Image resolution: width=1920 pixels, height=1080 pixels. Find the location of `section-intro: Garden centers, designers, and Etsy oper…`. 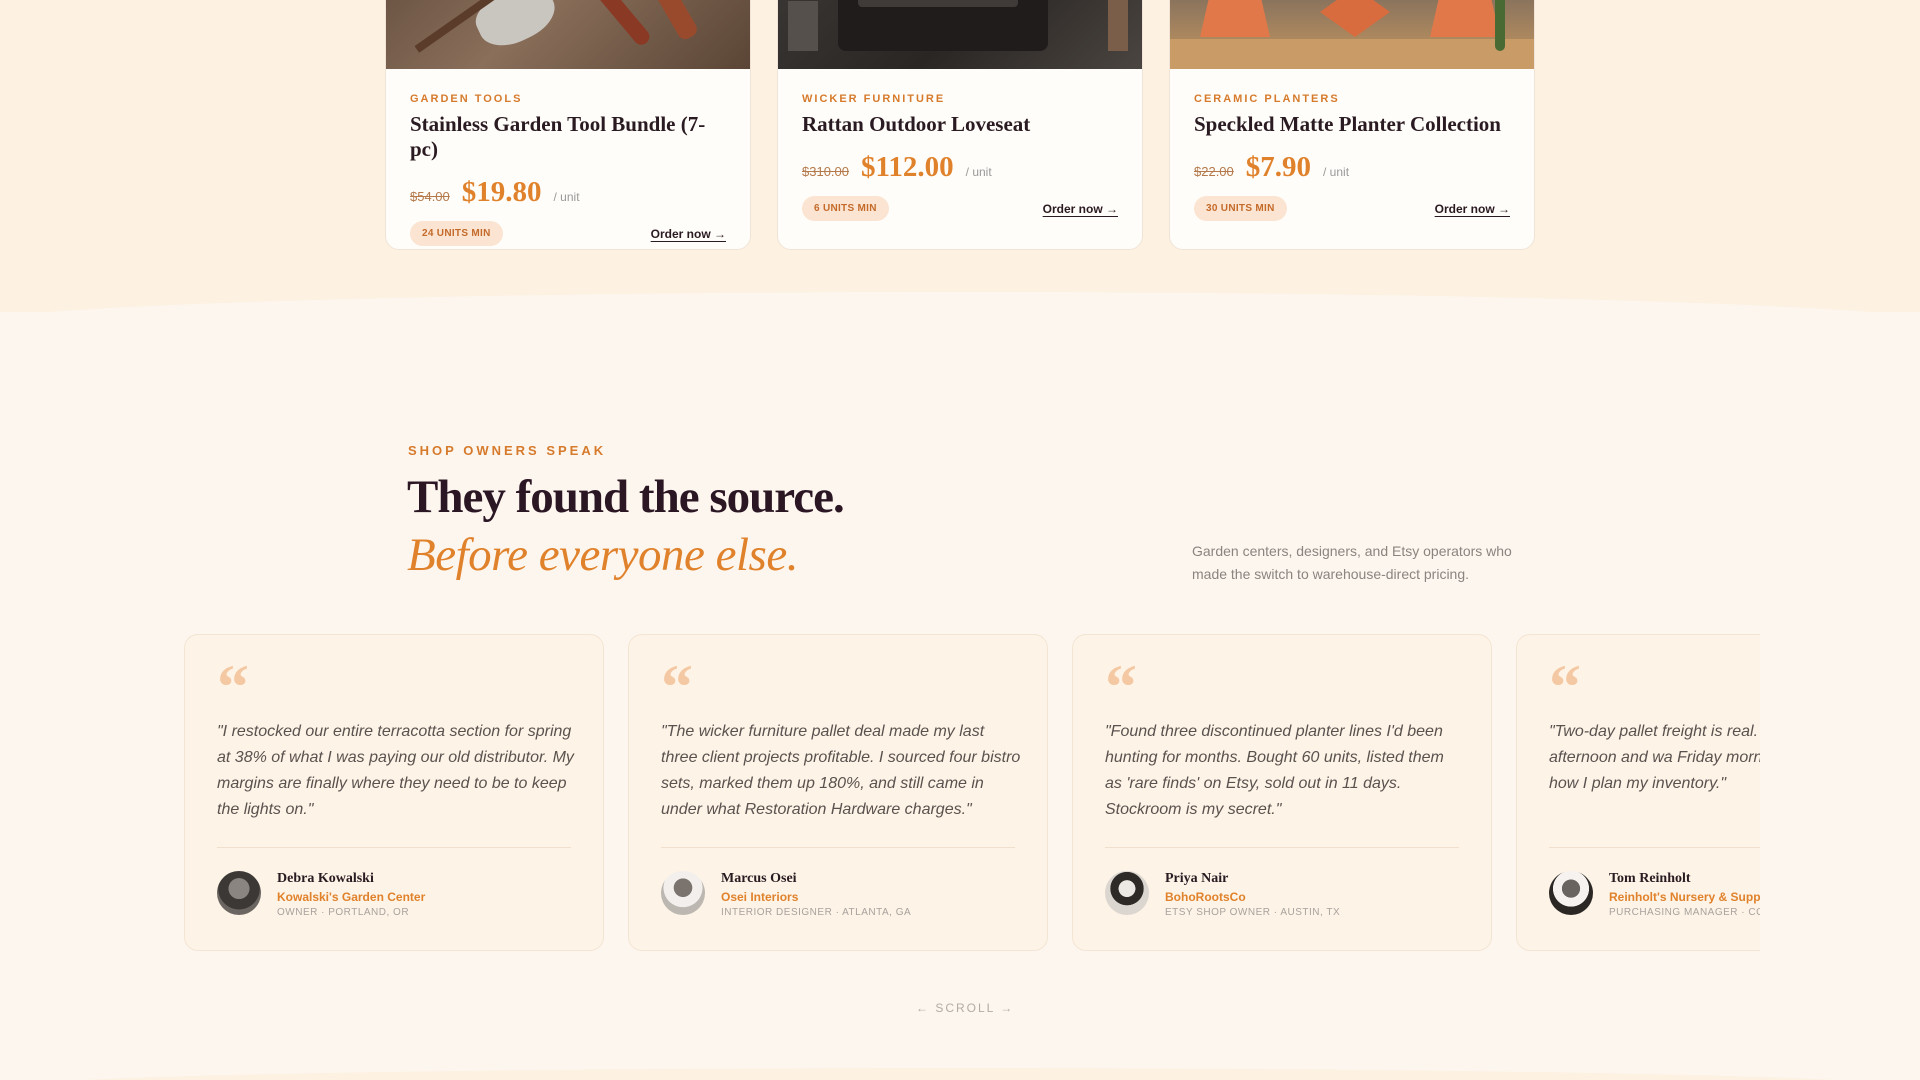

section-intro: Garden centers, designers, and Etsy oper… is located at coordinates (1352, 562).